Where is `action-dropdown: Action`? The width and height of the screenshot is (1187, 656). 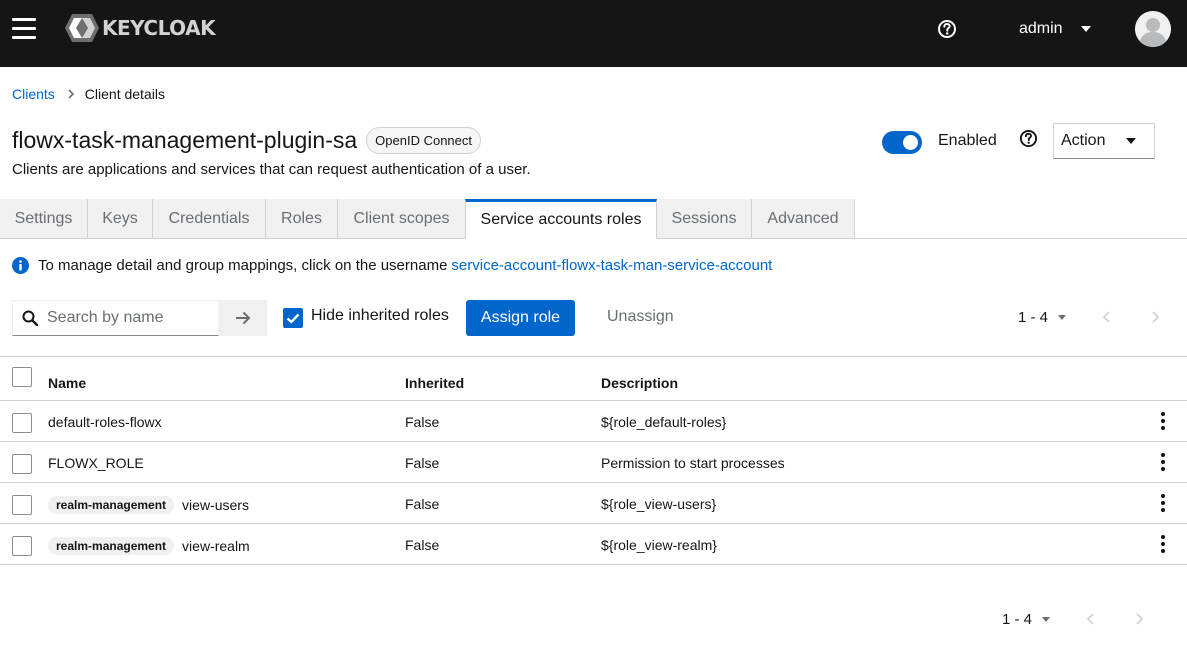 action-dropdown: Action is located at coordinates (1104, 141).